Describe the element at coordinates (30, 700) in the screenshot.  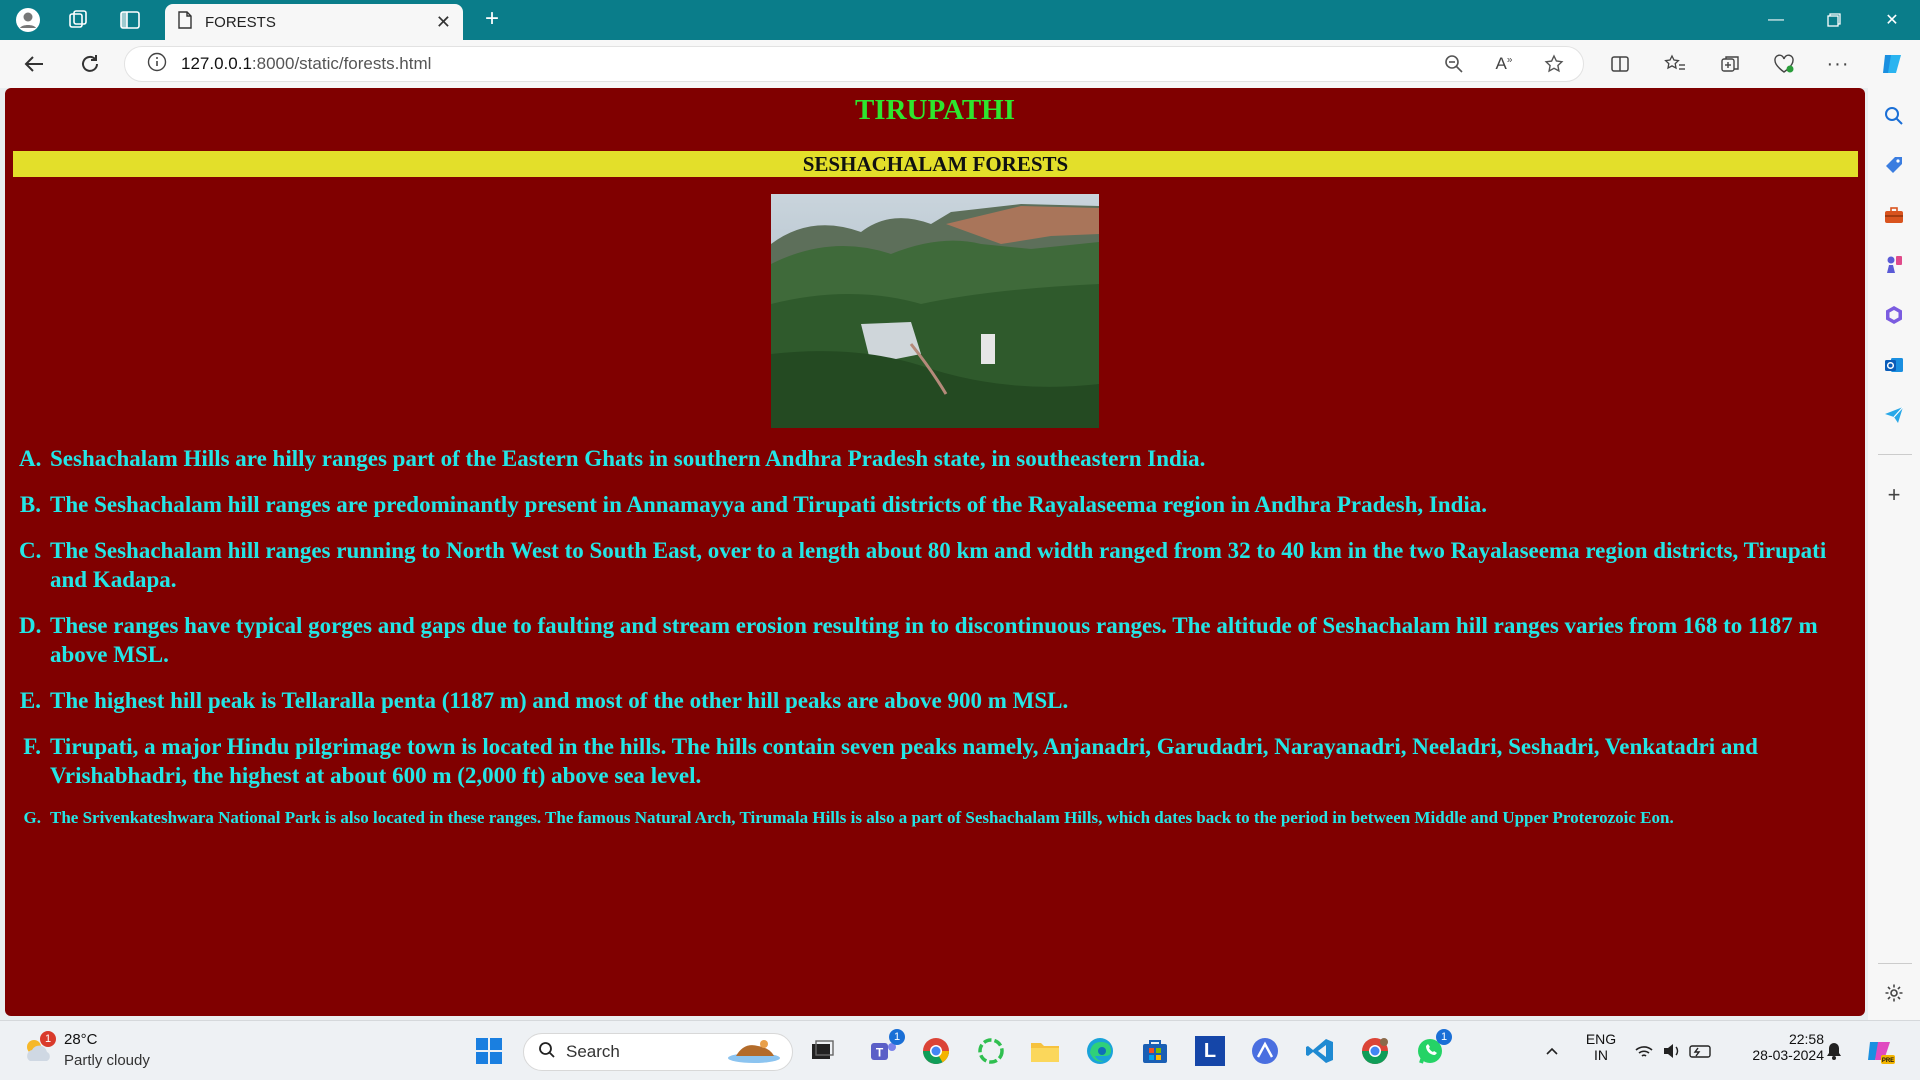
I see `fact-marker: E.` at that location.